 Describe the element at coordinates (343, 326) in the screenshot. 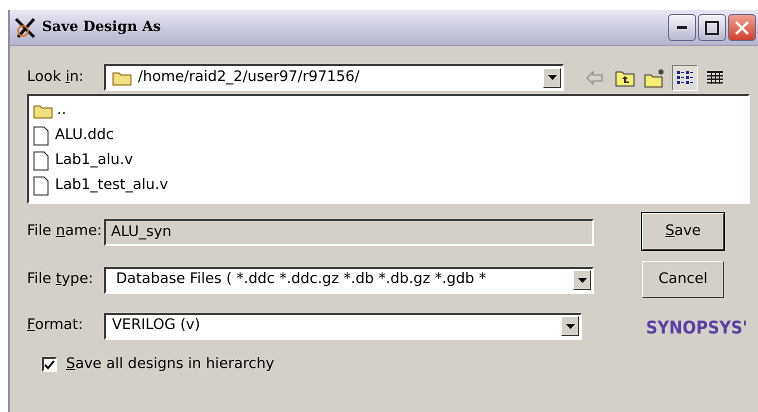

I see `format-dropdown: VERILOG (v)` at that location.